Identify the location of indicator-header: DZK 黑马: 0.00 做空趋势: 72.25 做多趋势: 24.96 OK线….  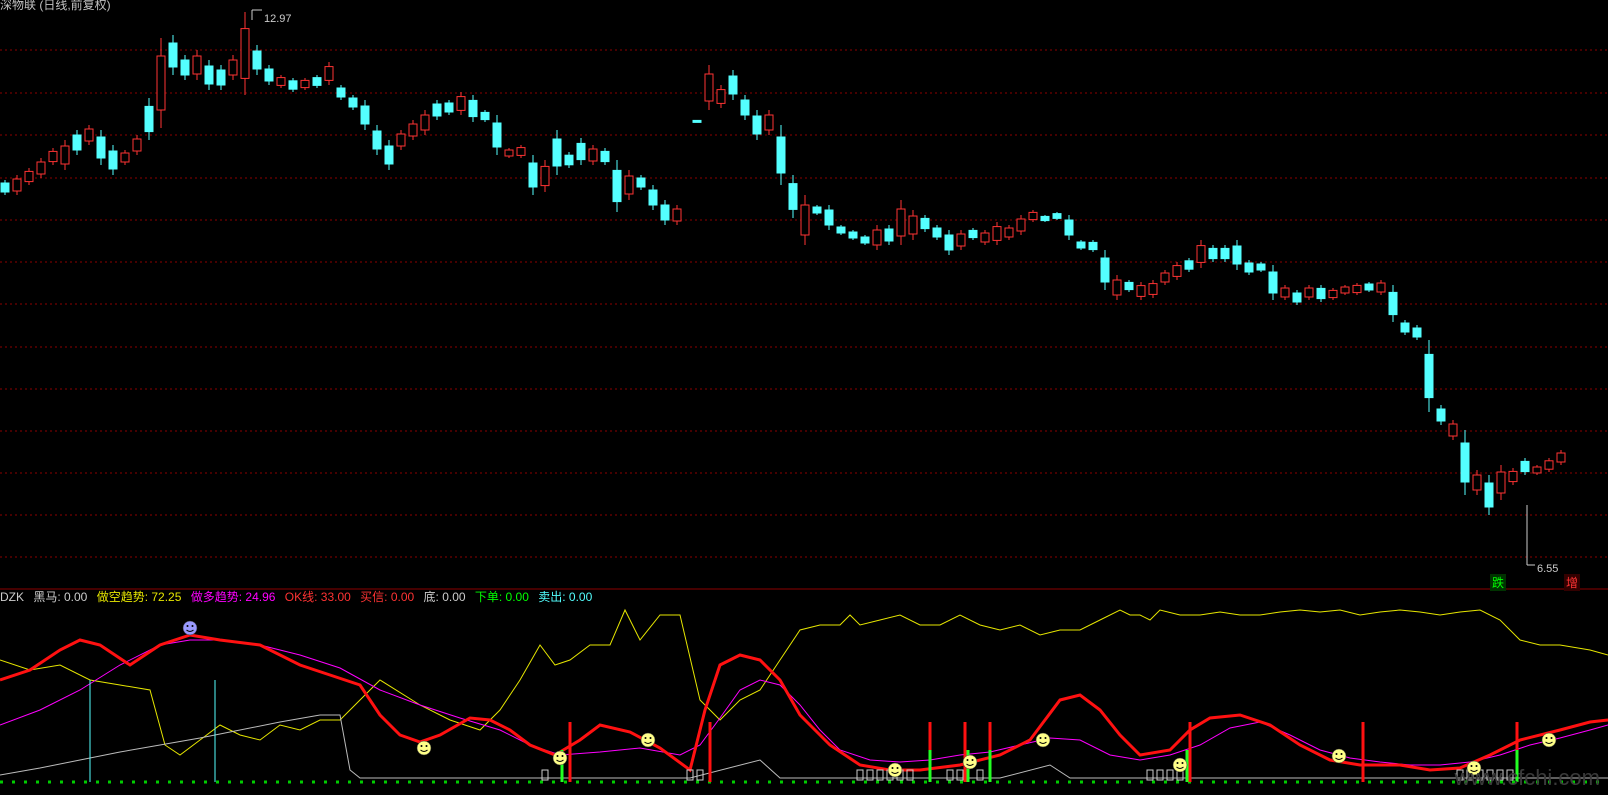
(302, 596).